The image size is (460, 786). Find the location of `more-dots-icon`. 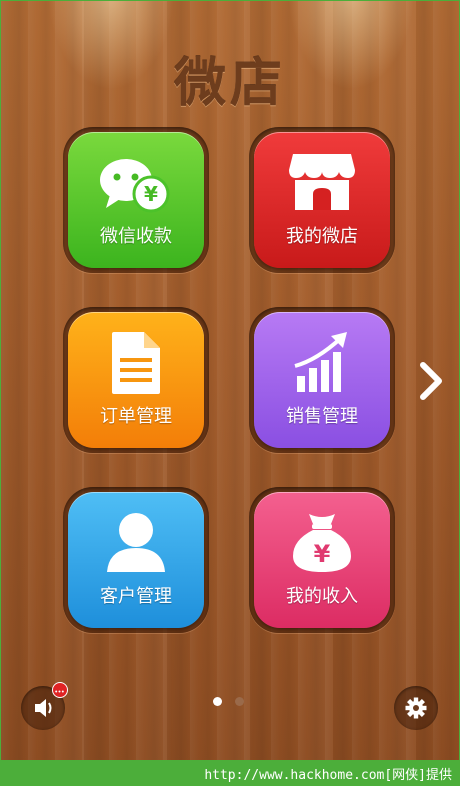

more-dots-icon is located at coordinates (59, 691).